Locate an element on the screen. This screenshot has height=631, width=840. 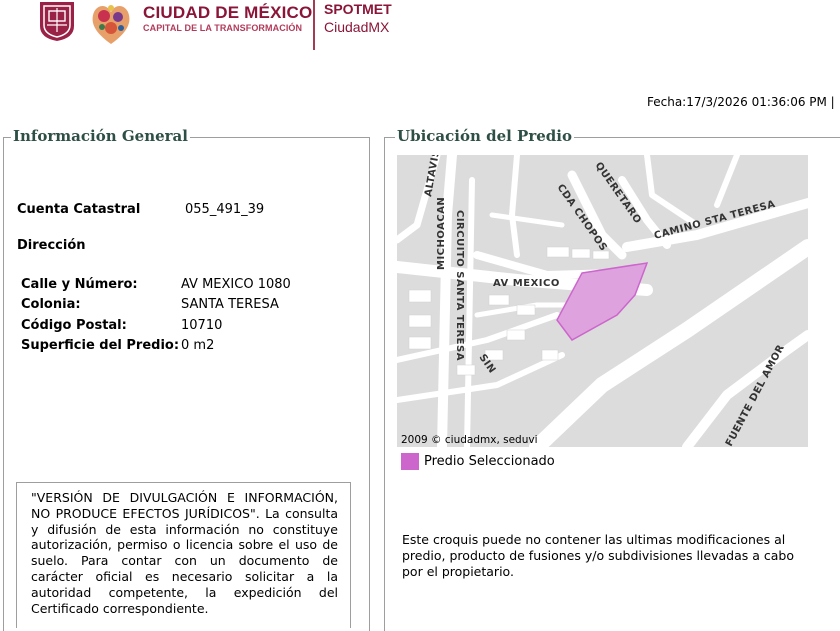
info-general-title: Información General is located at coordinates (100, 136).